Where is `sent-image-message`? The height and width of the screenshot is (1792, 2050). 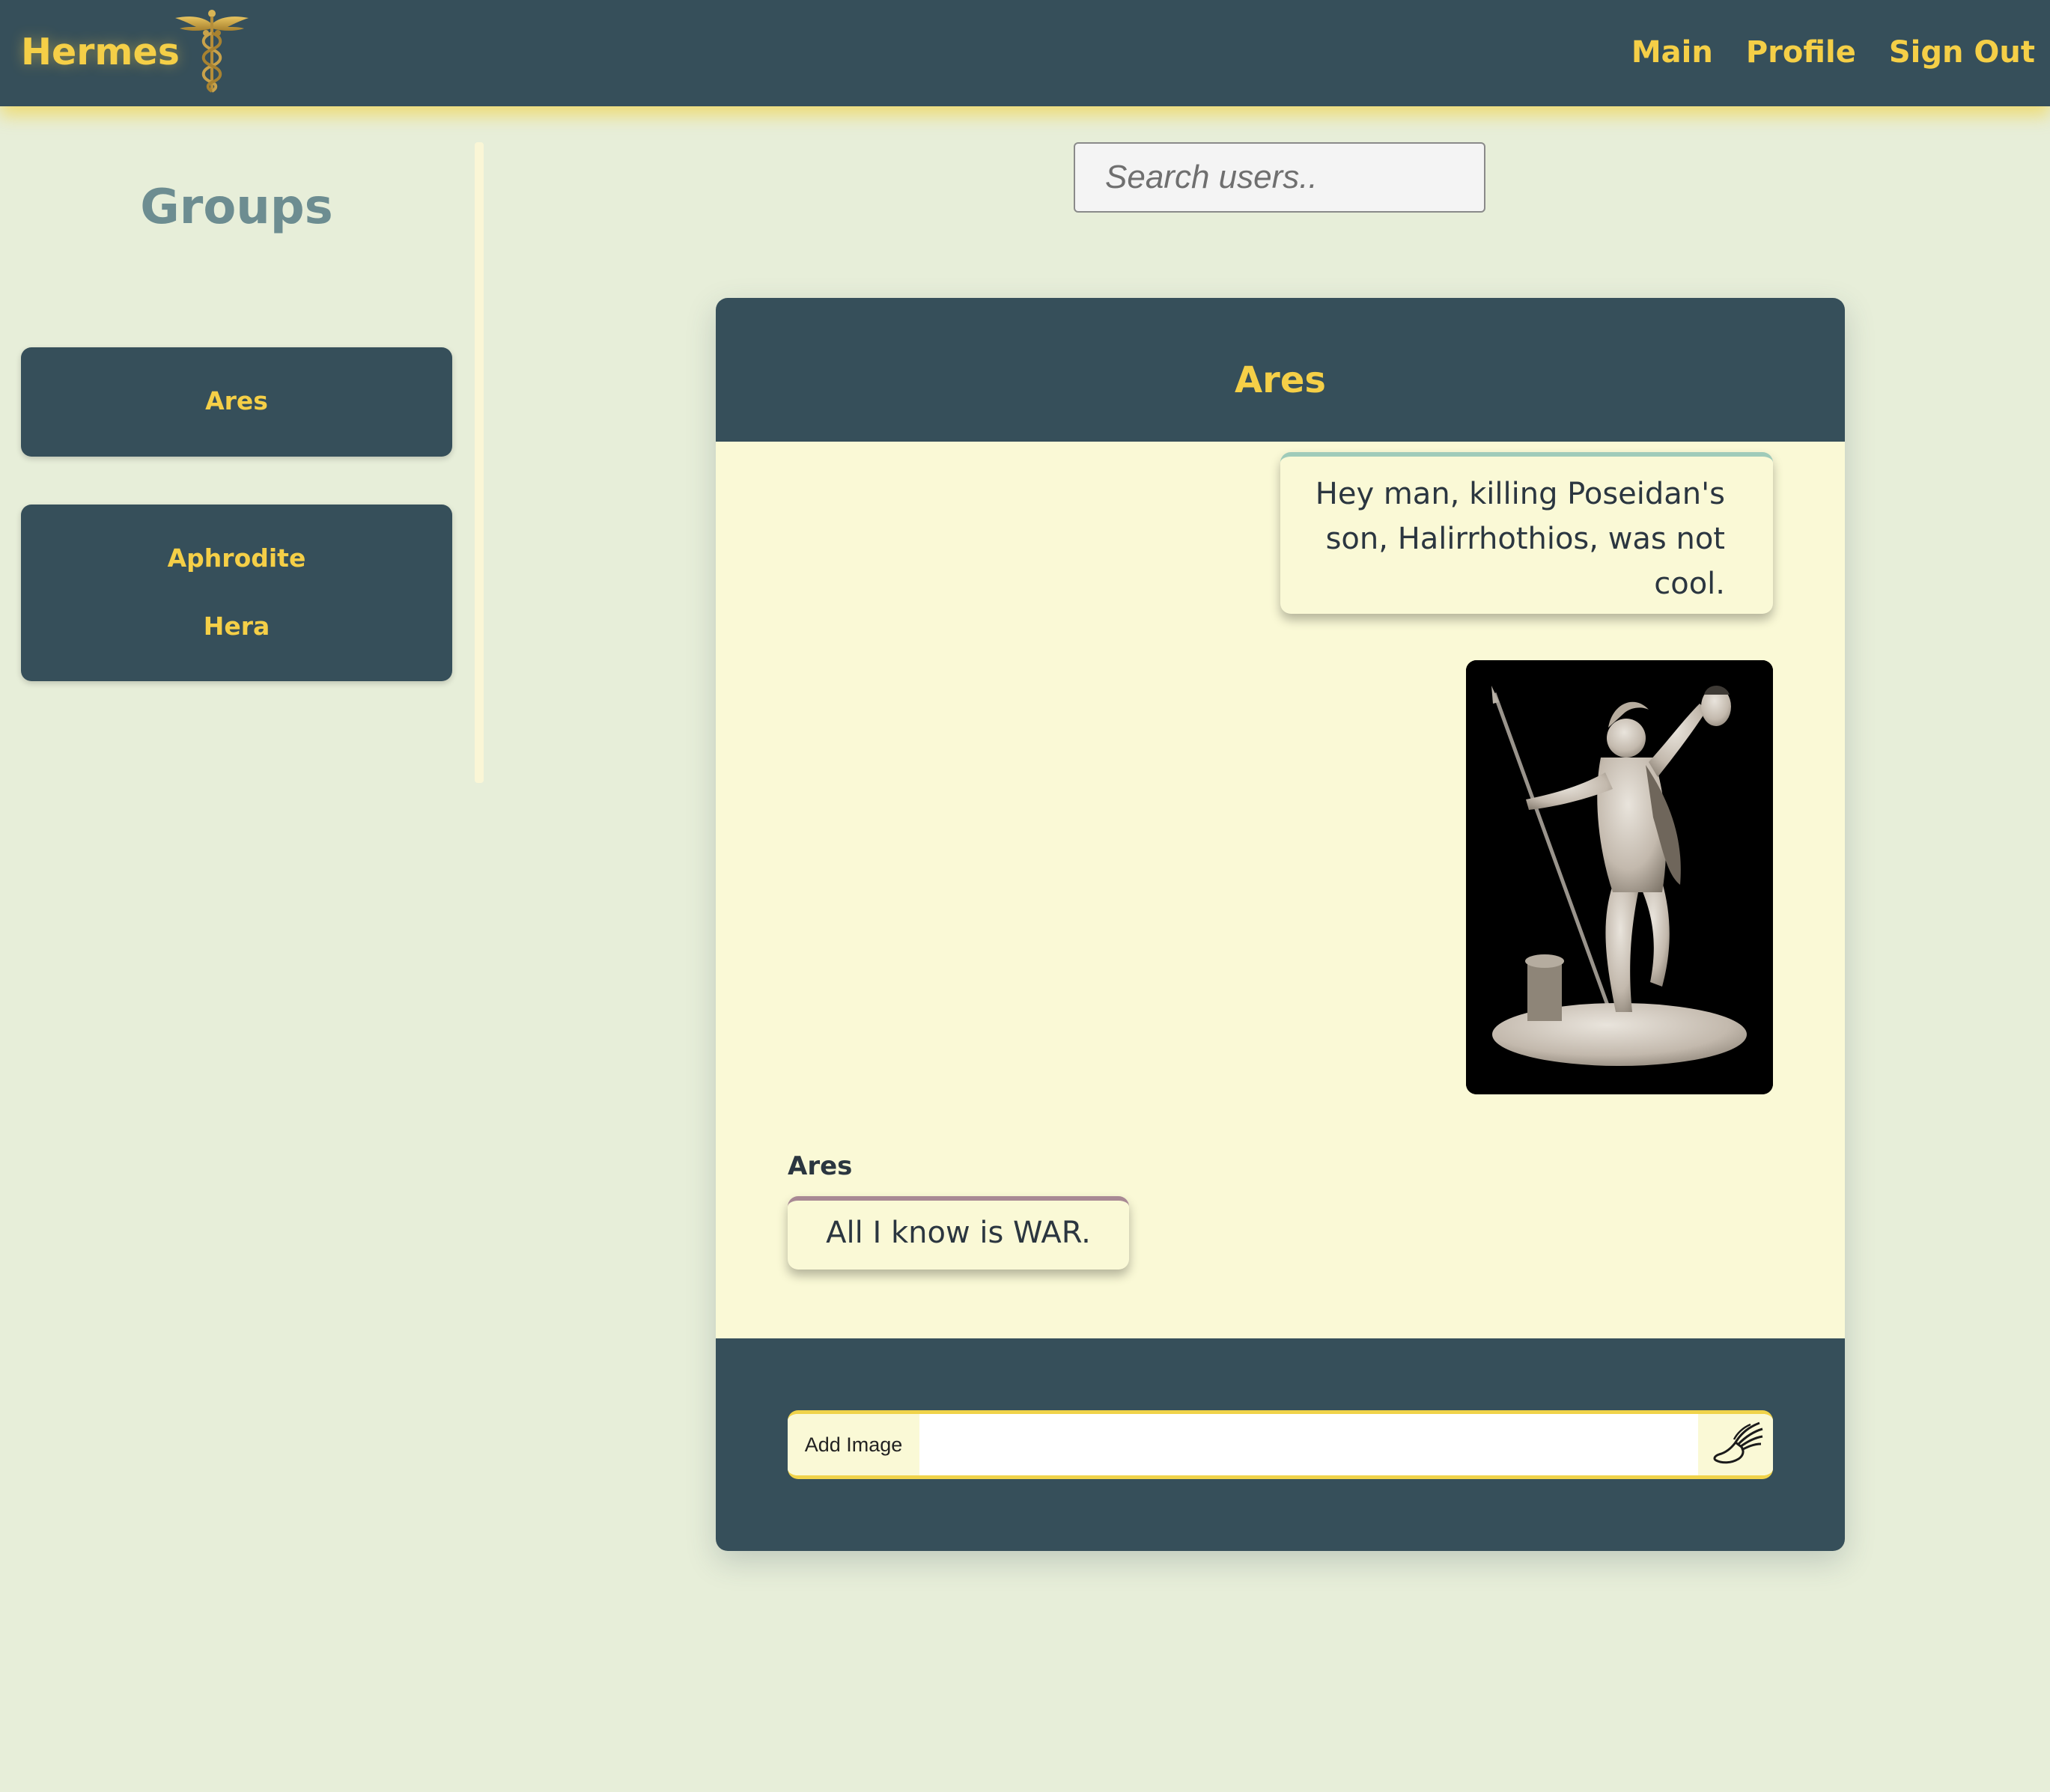
sent-image-message is located at coordinates (1619, 877).